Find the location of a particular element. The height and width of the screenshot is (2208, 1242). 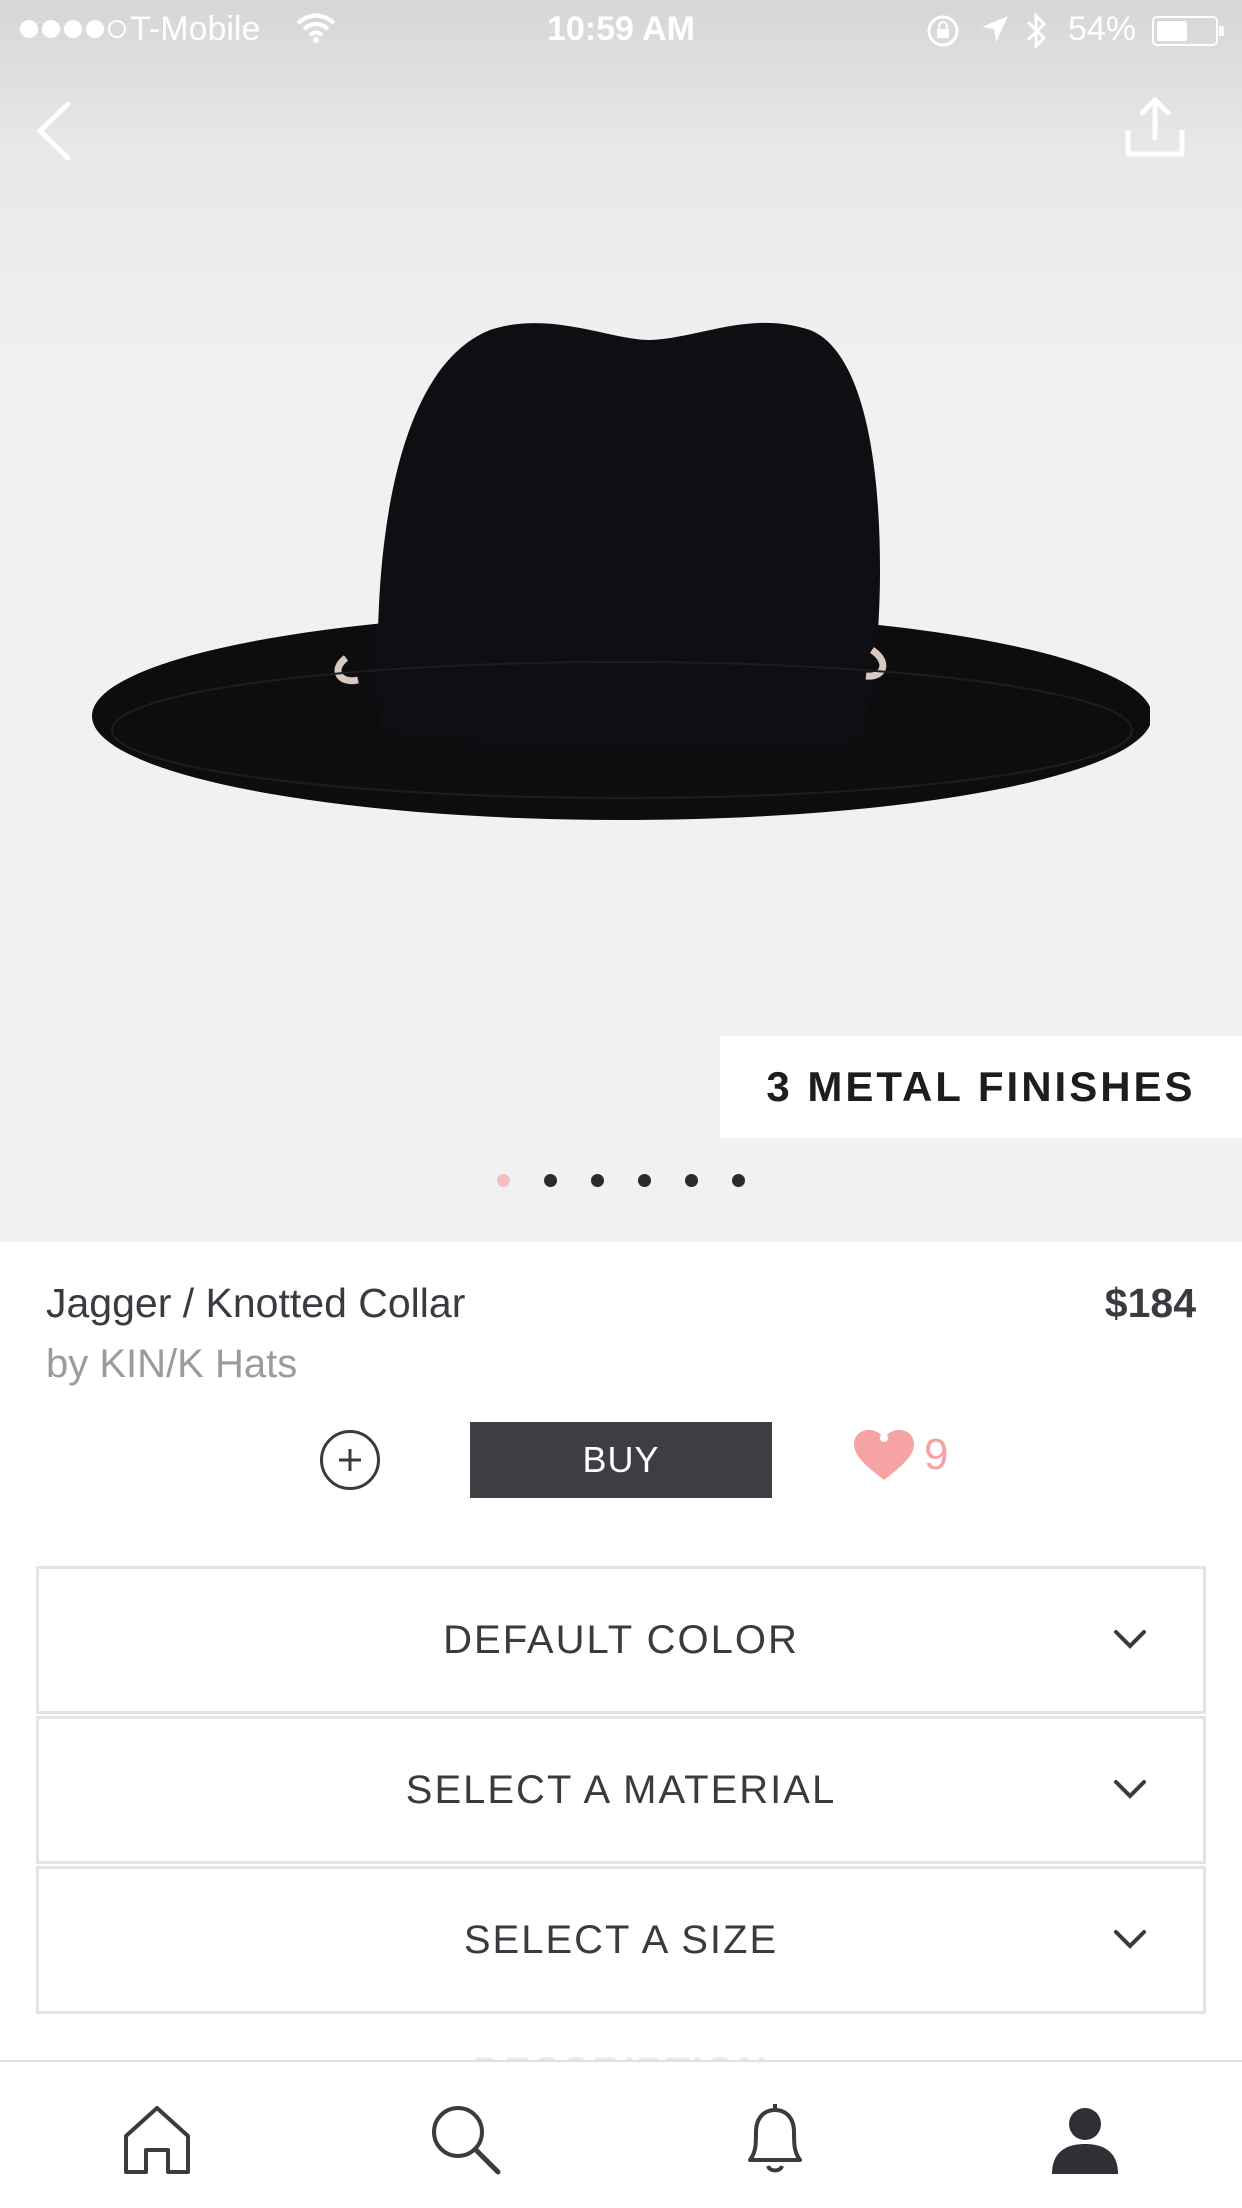

battery-percent: 54% is located at coordinates (1102, 29).